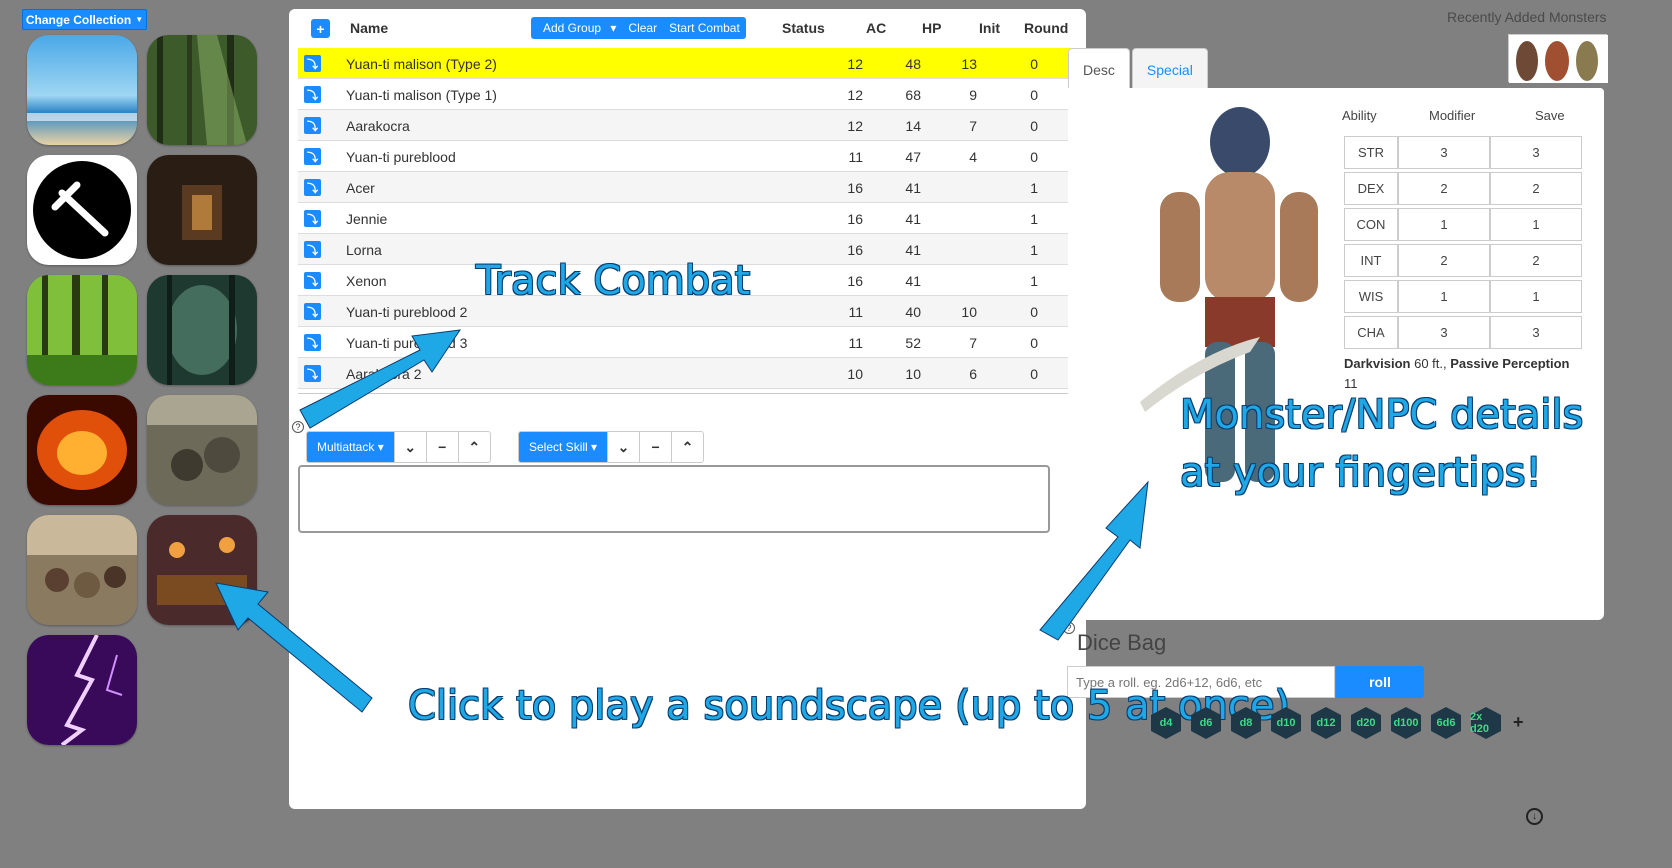 The height and width of the screenshot is (868, 1672). What do you see at coordinates (1406, 723) in the screenshot?
I see `die-button: d100` at bounding box center [1406, 723].